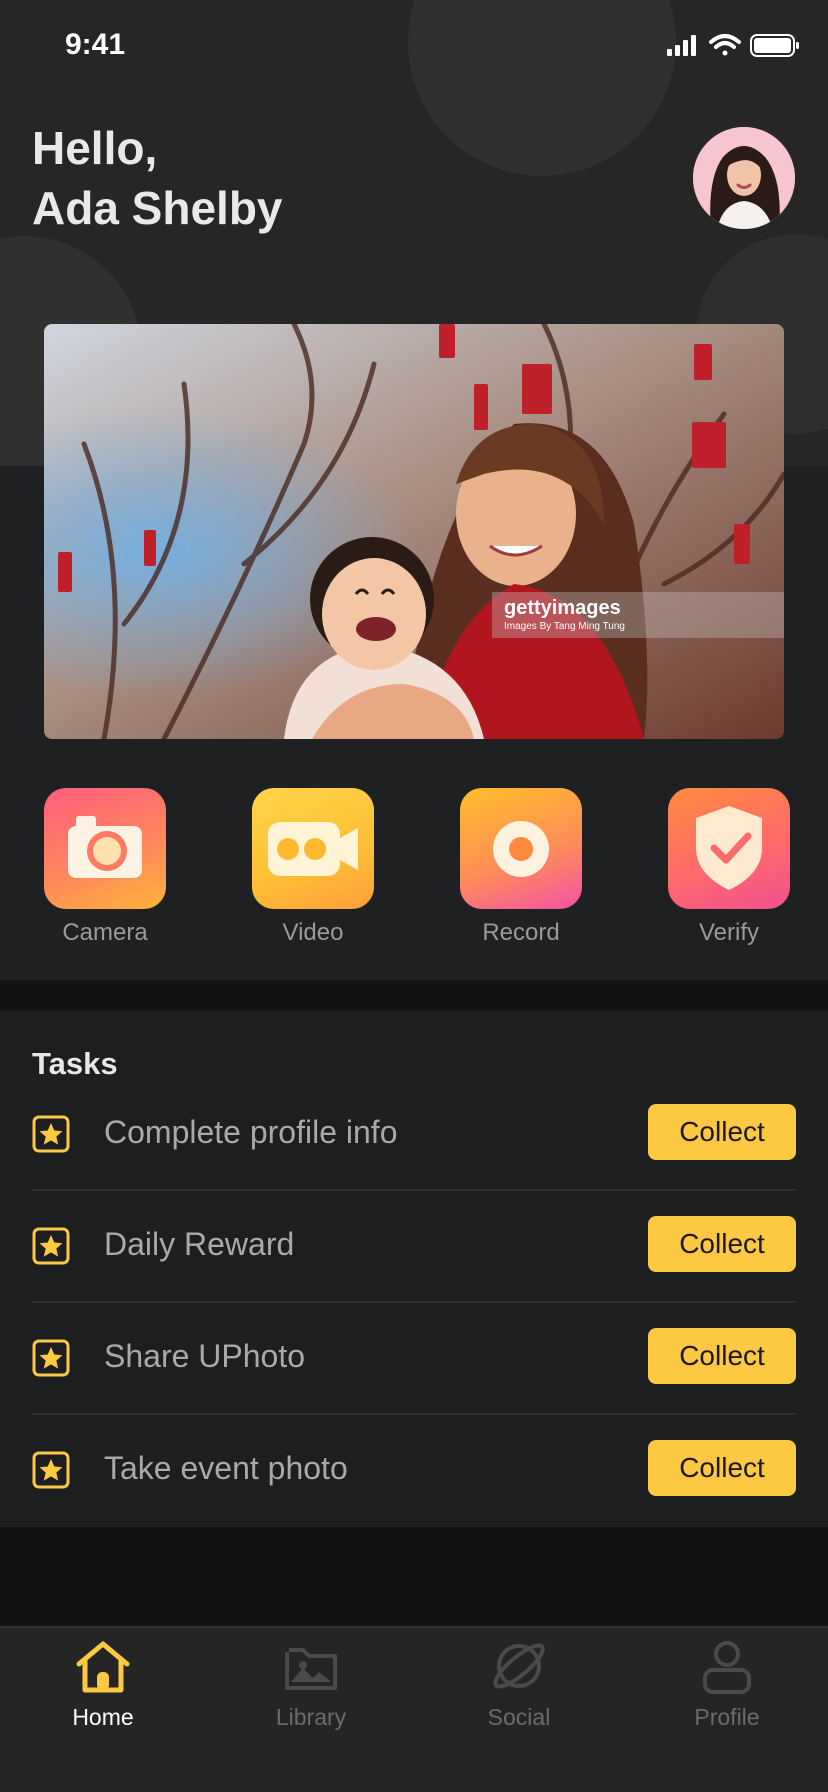 The image size is (828, 1792). What do you see at coordinates (562, 608) in the screenshot?
I see `watermark-brand: gettyimages` at bounding box center [562, 608].